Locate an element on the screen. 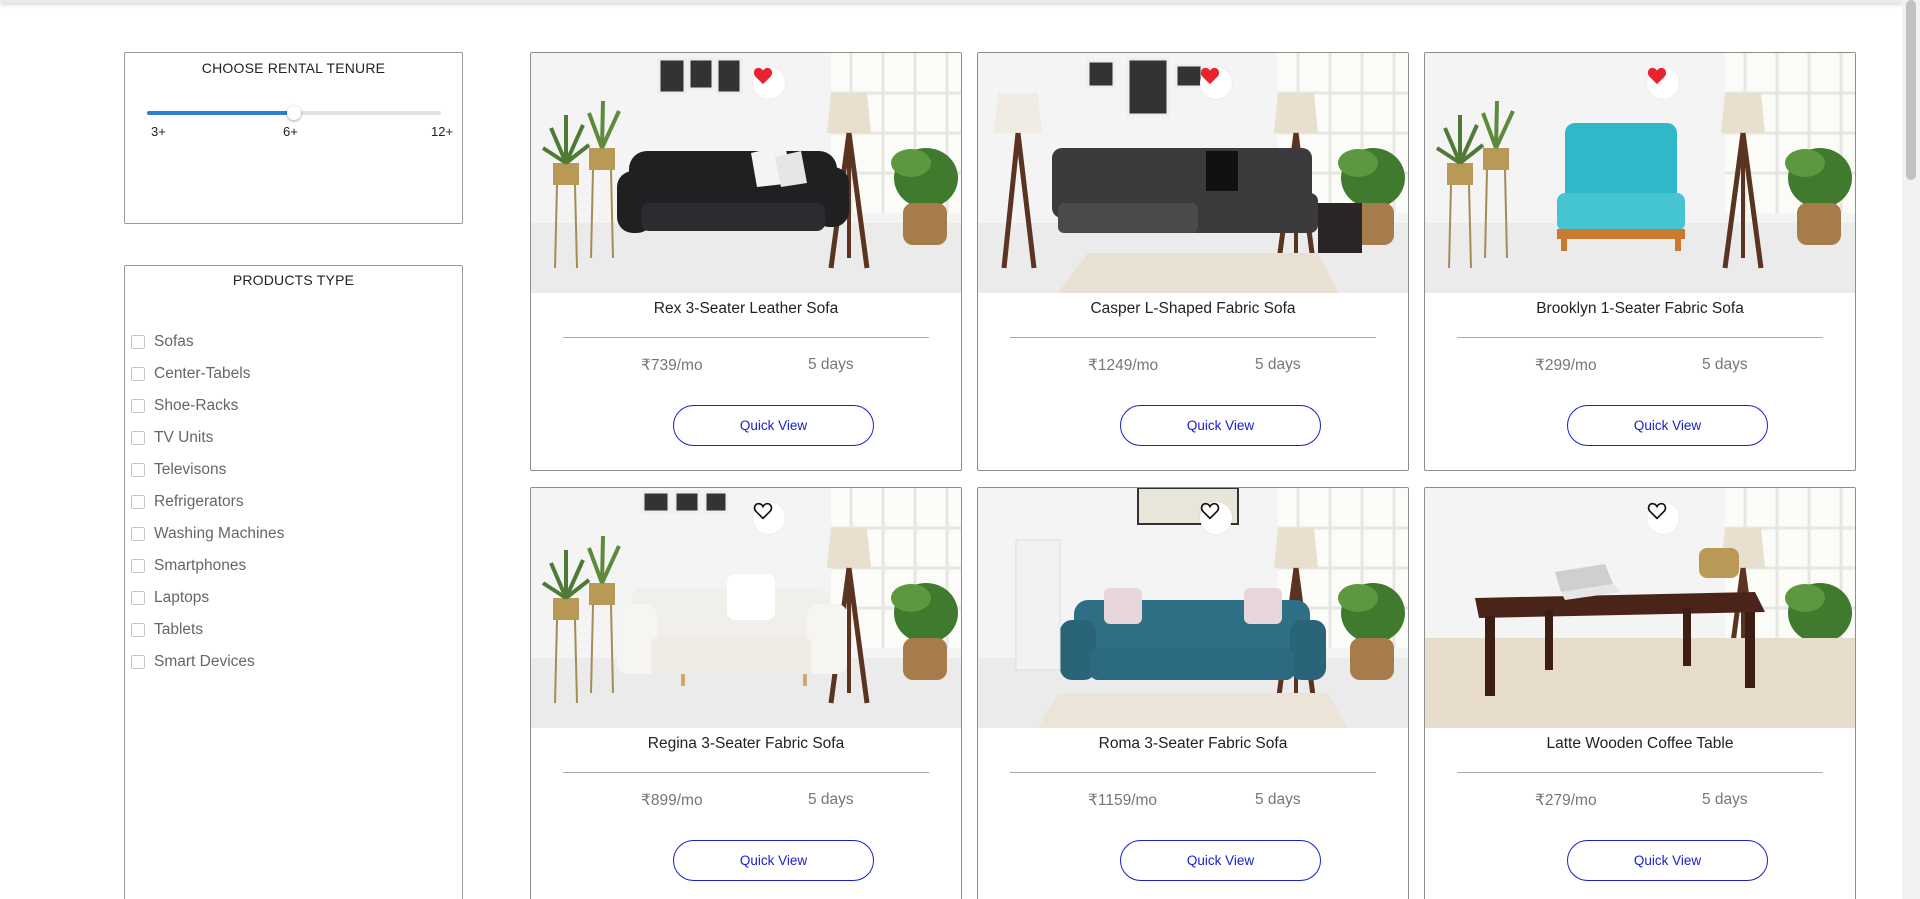  product-type-label: Sofas is located at coordinates (174, 341).